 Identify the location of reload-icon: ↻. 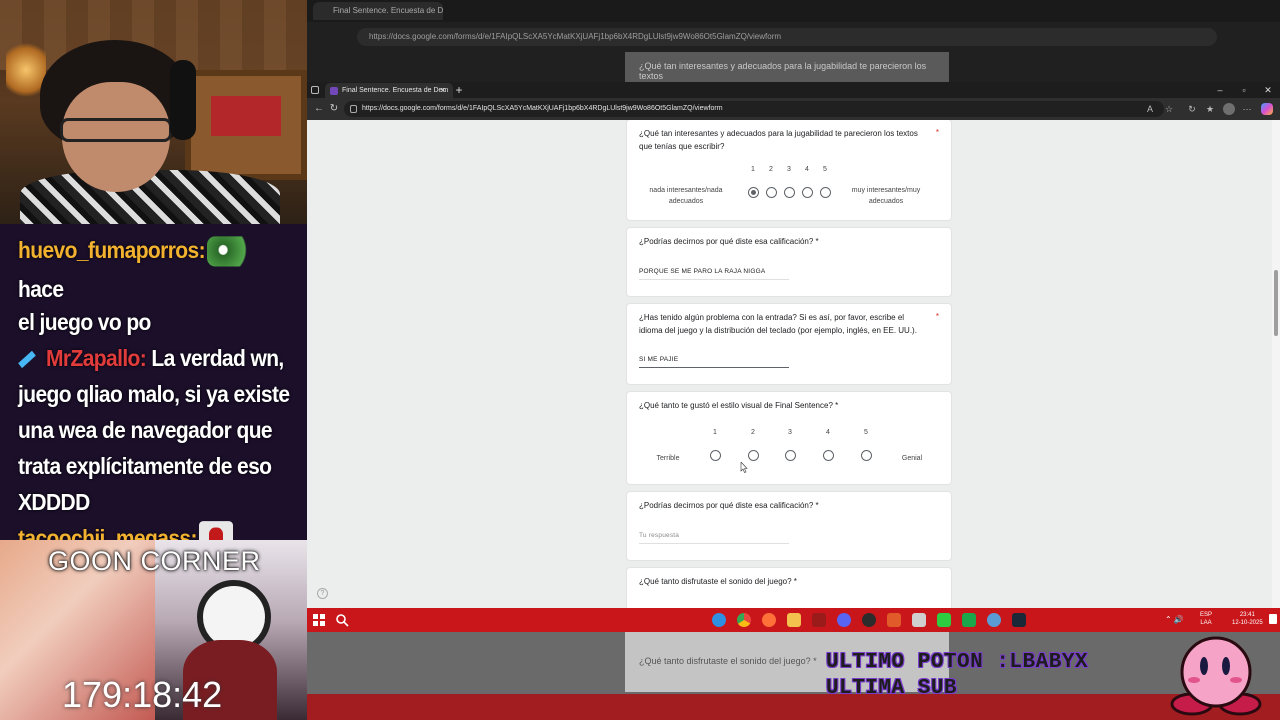
(334, 109).